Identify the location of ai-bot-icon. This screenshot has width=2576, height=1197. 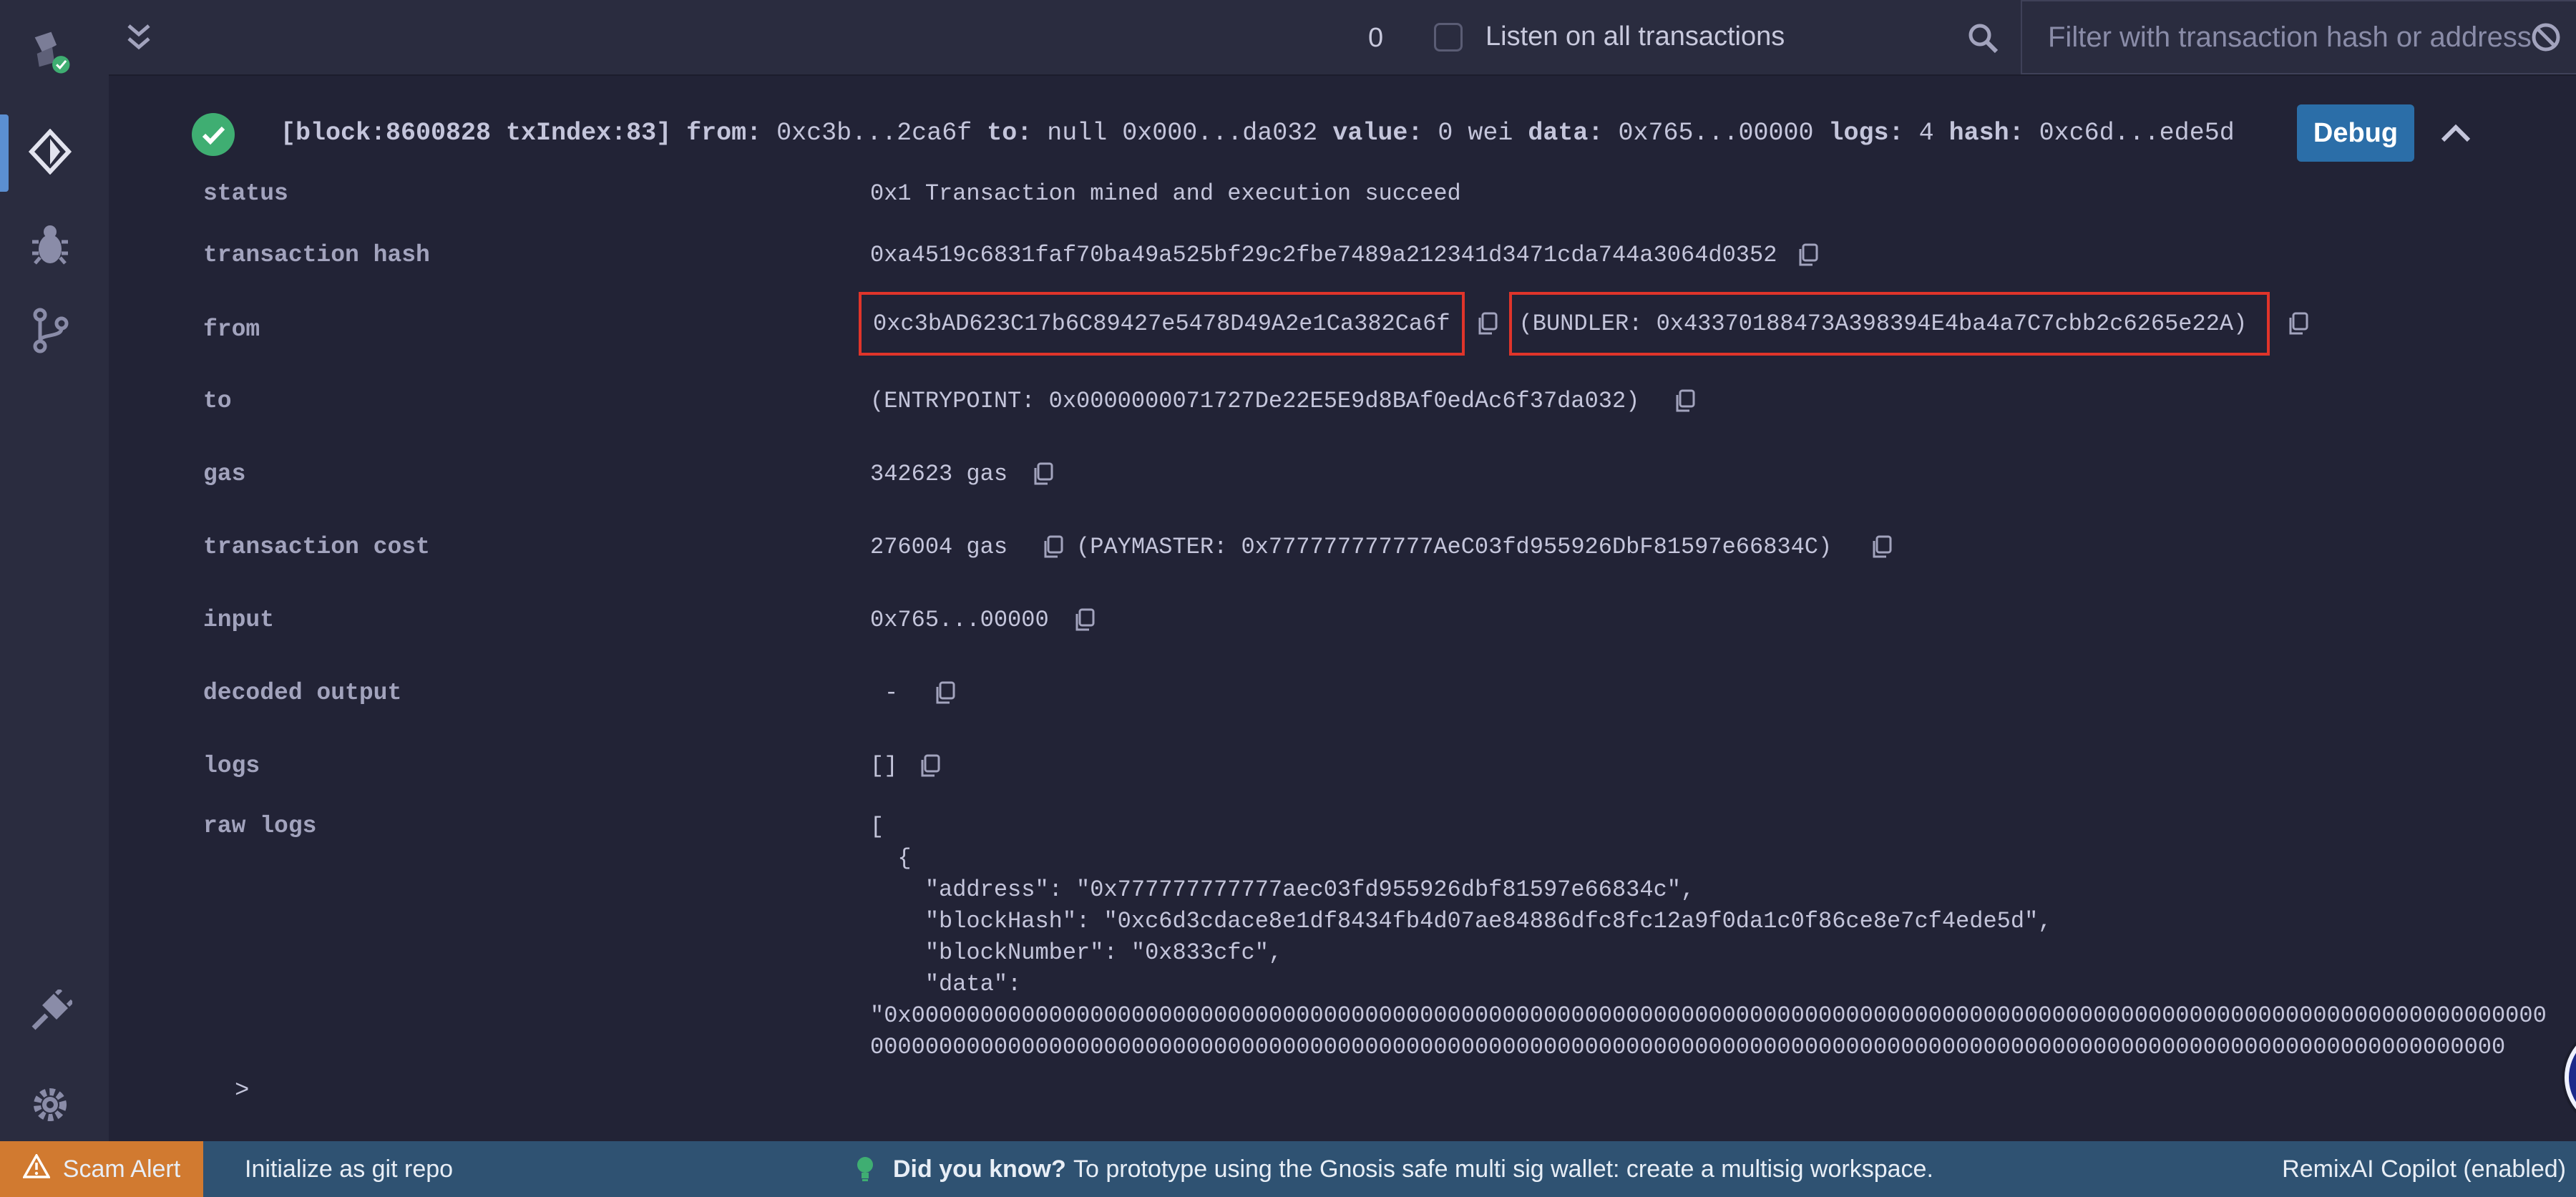
(2570, 1077).